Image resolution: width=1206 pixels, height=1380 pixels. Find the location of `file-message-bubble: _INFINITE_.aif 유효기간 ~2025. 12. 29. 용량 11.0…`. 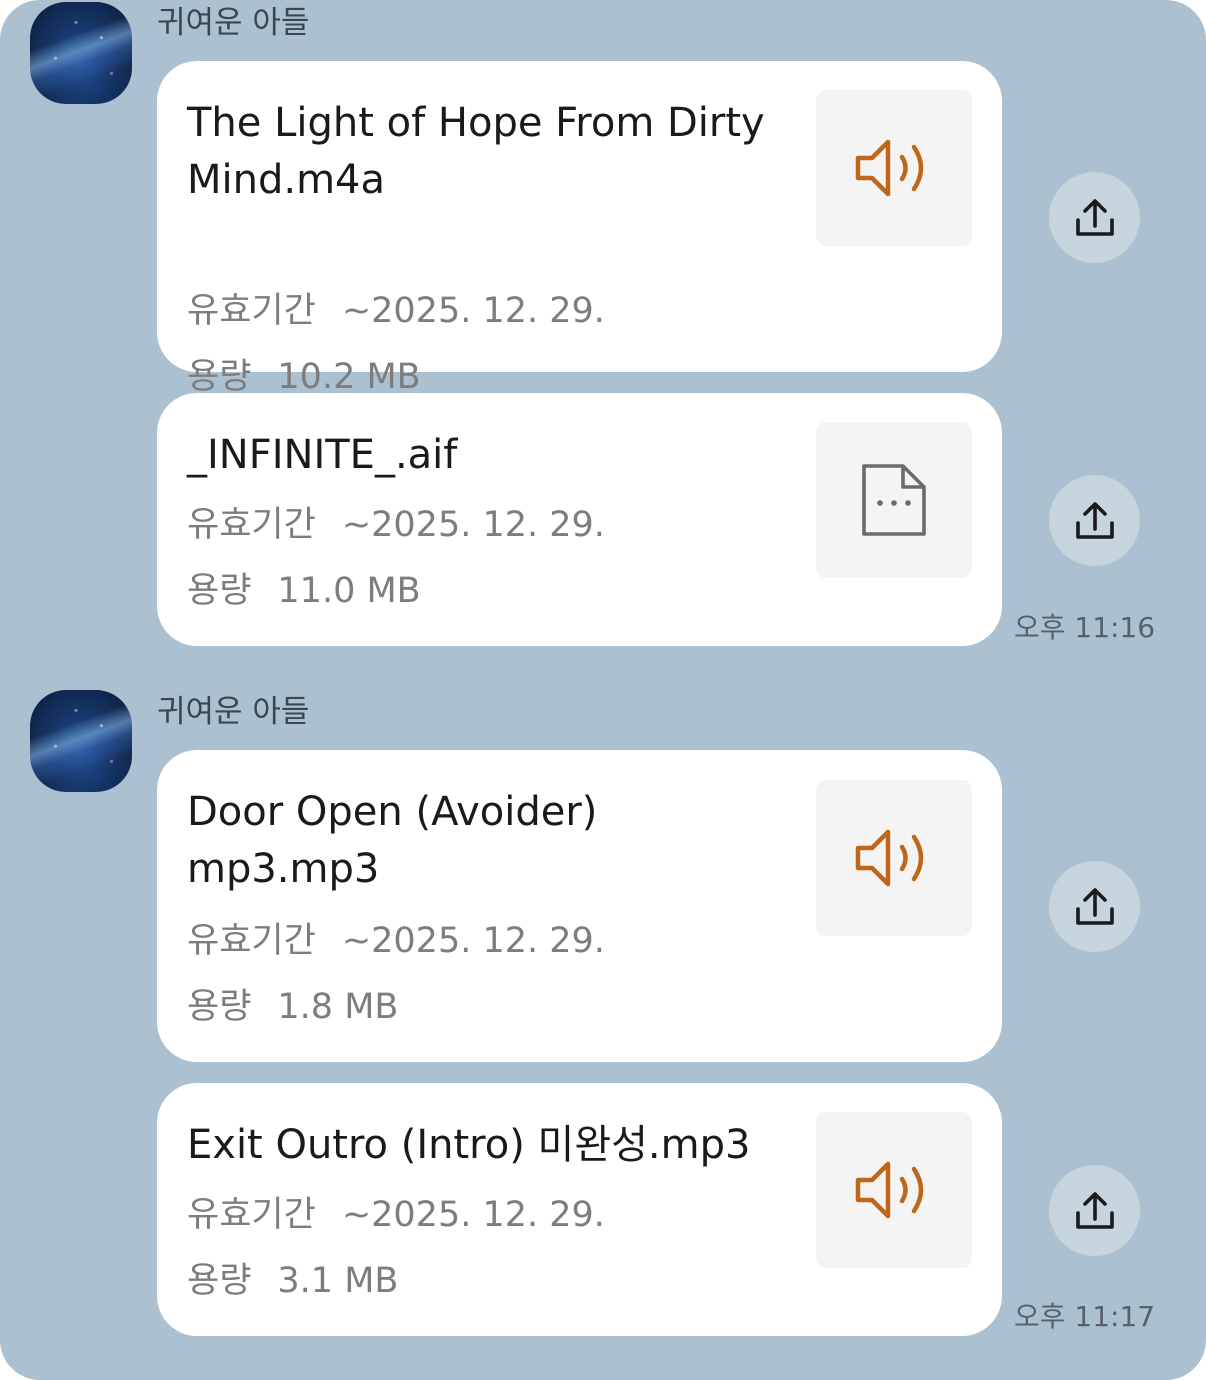

file-message-bubble: _INFINITE_.aif 유효기간 ~2025. 12. 29. 용량 11.0… is located at coordinates (579, 519).